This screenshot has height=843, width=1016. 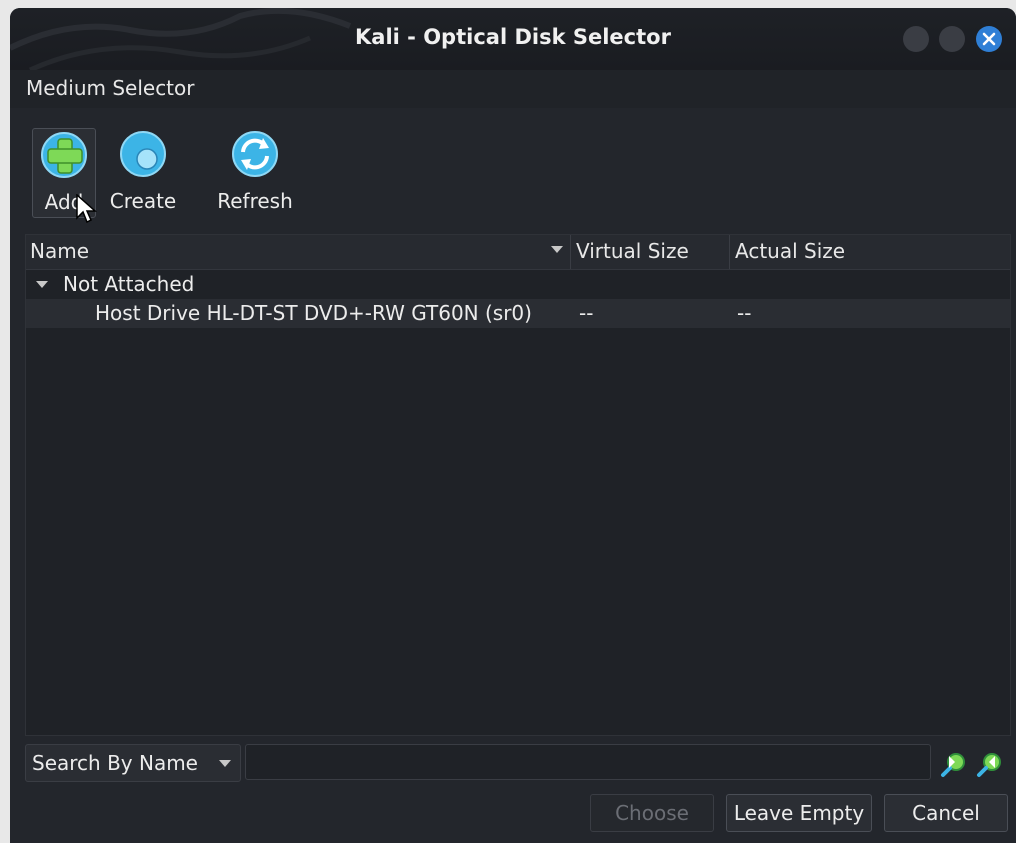 I want to click on maximize-button, so click(x=952, y=39).